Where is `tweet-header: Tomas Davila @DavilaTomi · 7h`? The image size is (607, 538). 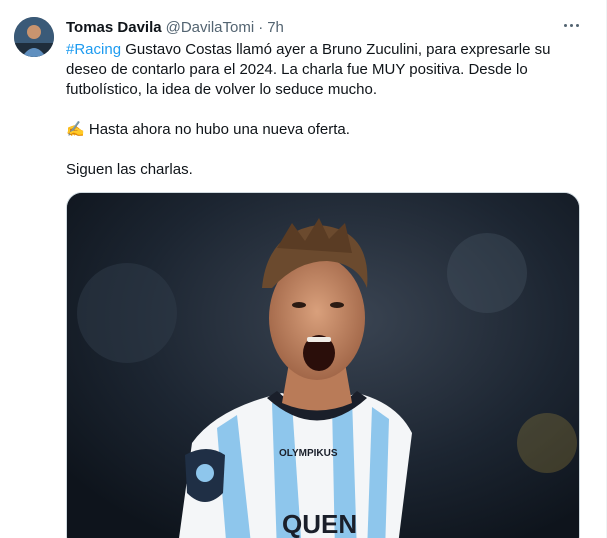 tweet-header: Tomas Davila @DavilaTomi · 7h is located at coordinates (321, 27).